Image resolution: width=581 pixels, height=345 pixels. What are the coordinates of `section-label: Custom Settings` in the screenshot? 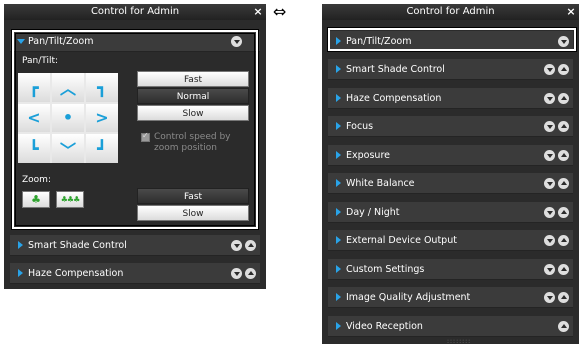 It's located at (385, 269).